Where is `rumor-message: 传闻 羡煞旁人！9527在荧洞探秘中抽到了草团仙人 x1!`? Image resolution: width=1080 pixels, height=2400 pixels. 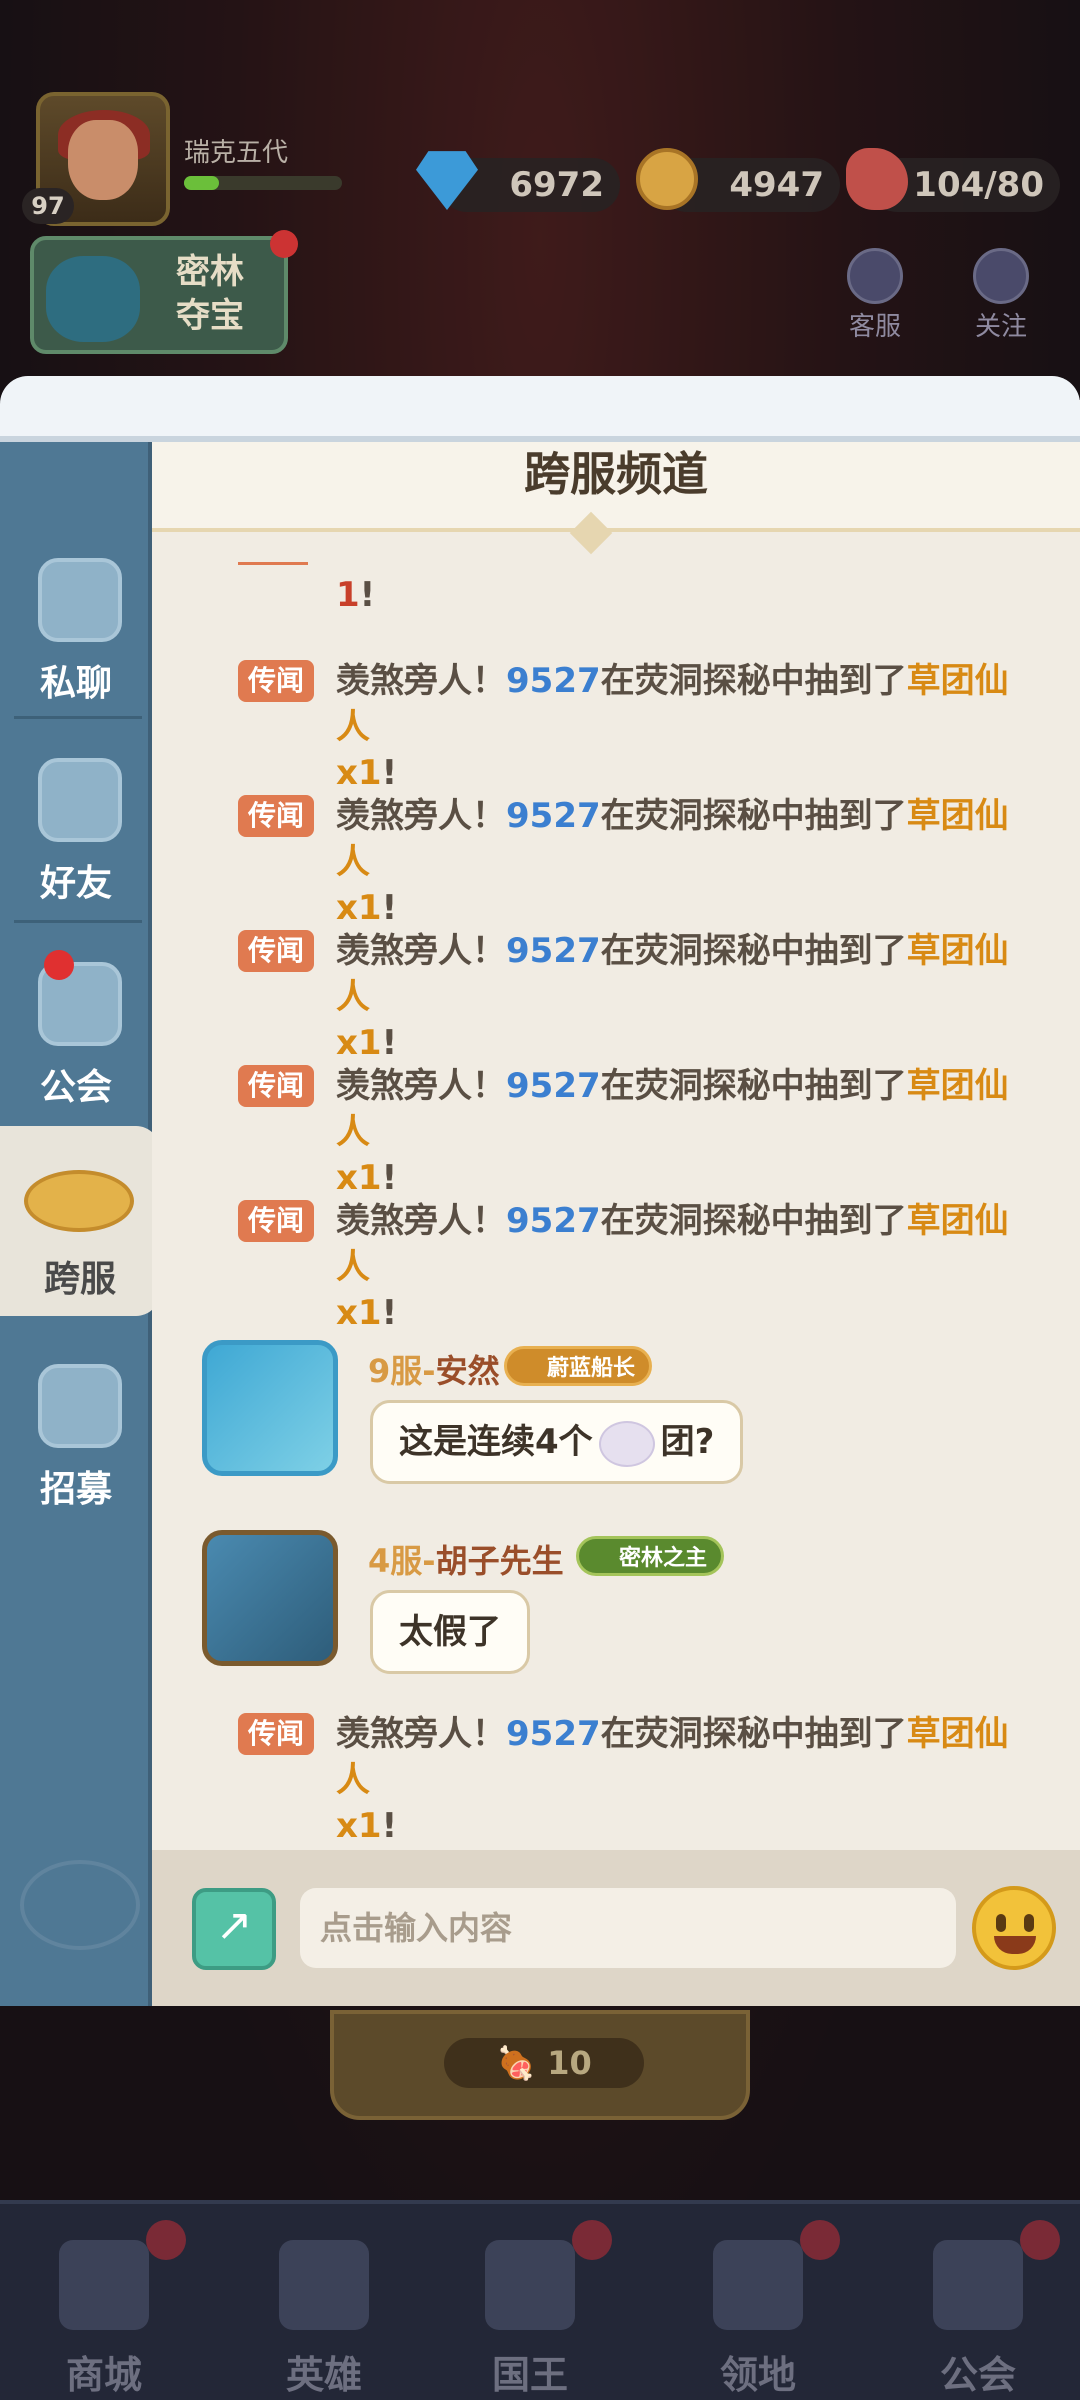
rumor-message: 传闻 羡煞旁人！9527在荧洞探秘中抽到了草团仙人 x1! is located at coordinates (616, 726).